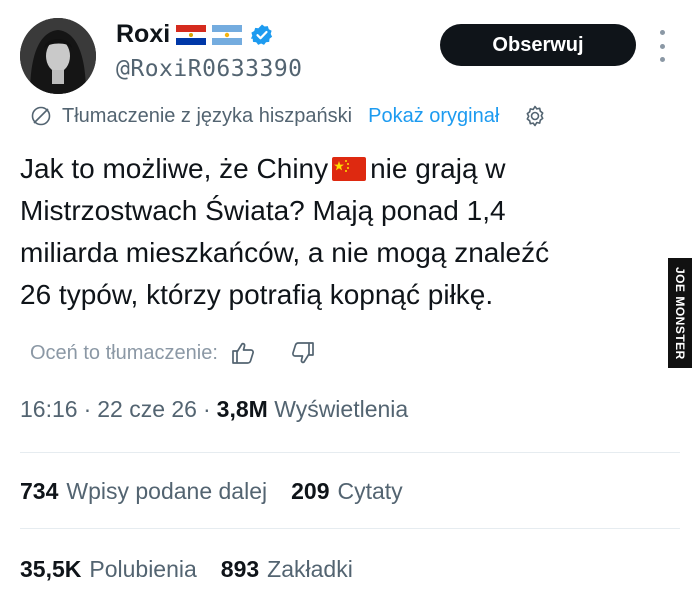 The image size is (700, 614). I want to click on user-handle: @RoxiR0633390, so click(209, 69).